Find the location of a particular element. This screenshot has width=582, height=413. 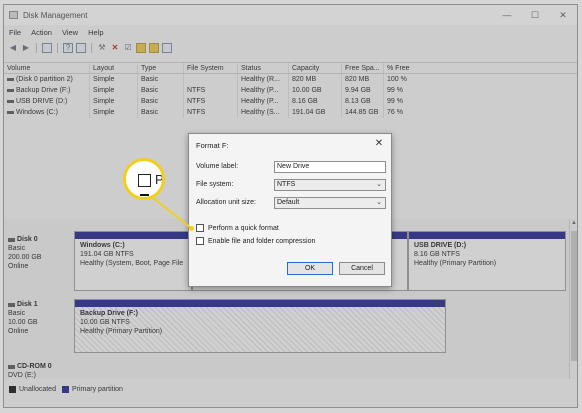

zoom-callout: Pe is located at coordinates (144, 179).